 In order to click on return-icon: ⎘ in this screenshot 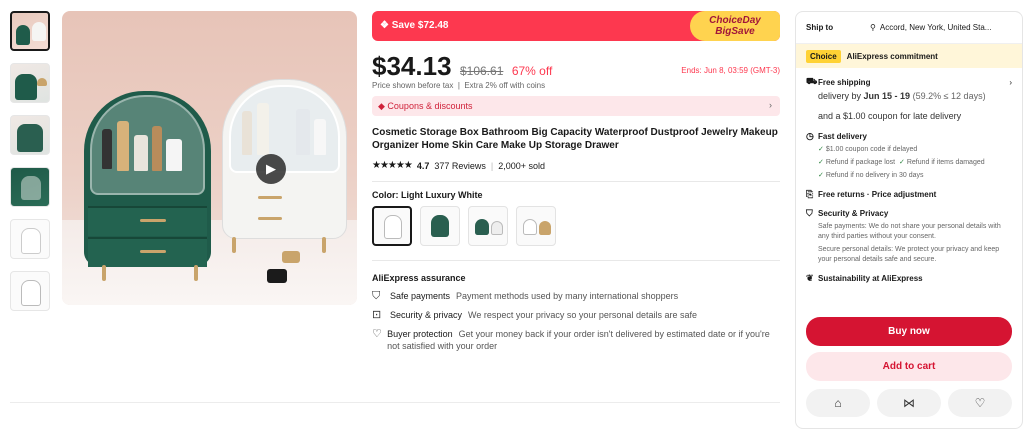, I will do `click(810, 194)`.